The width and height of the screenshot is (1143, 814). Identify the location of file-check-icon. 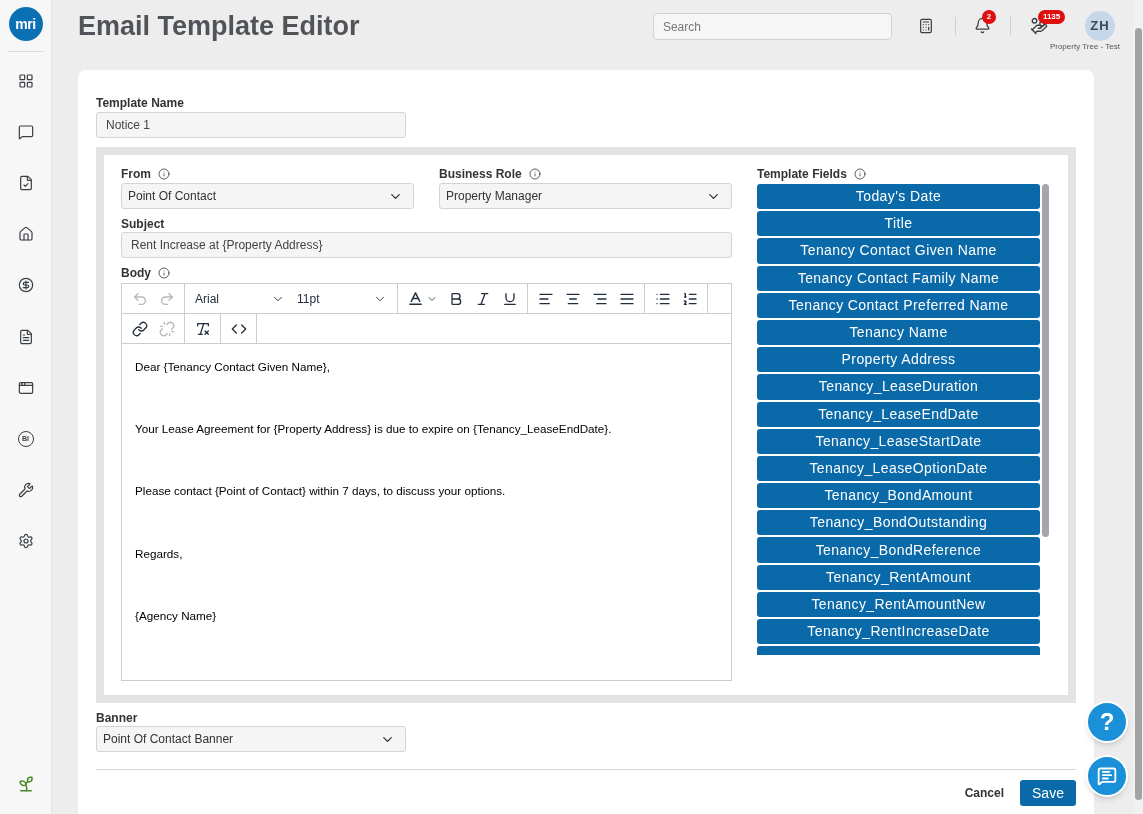
(25, 182).